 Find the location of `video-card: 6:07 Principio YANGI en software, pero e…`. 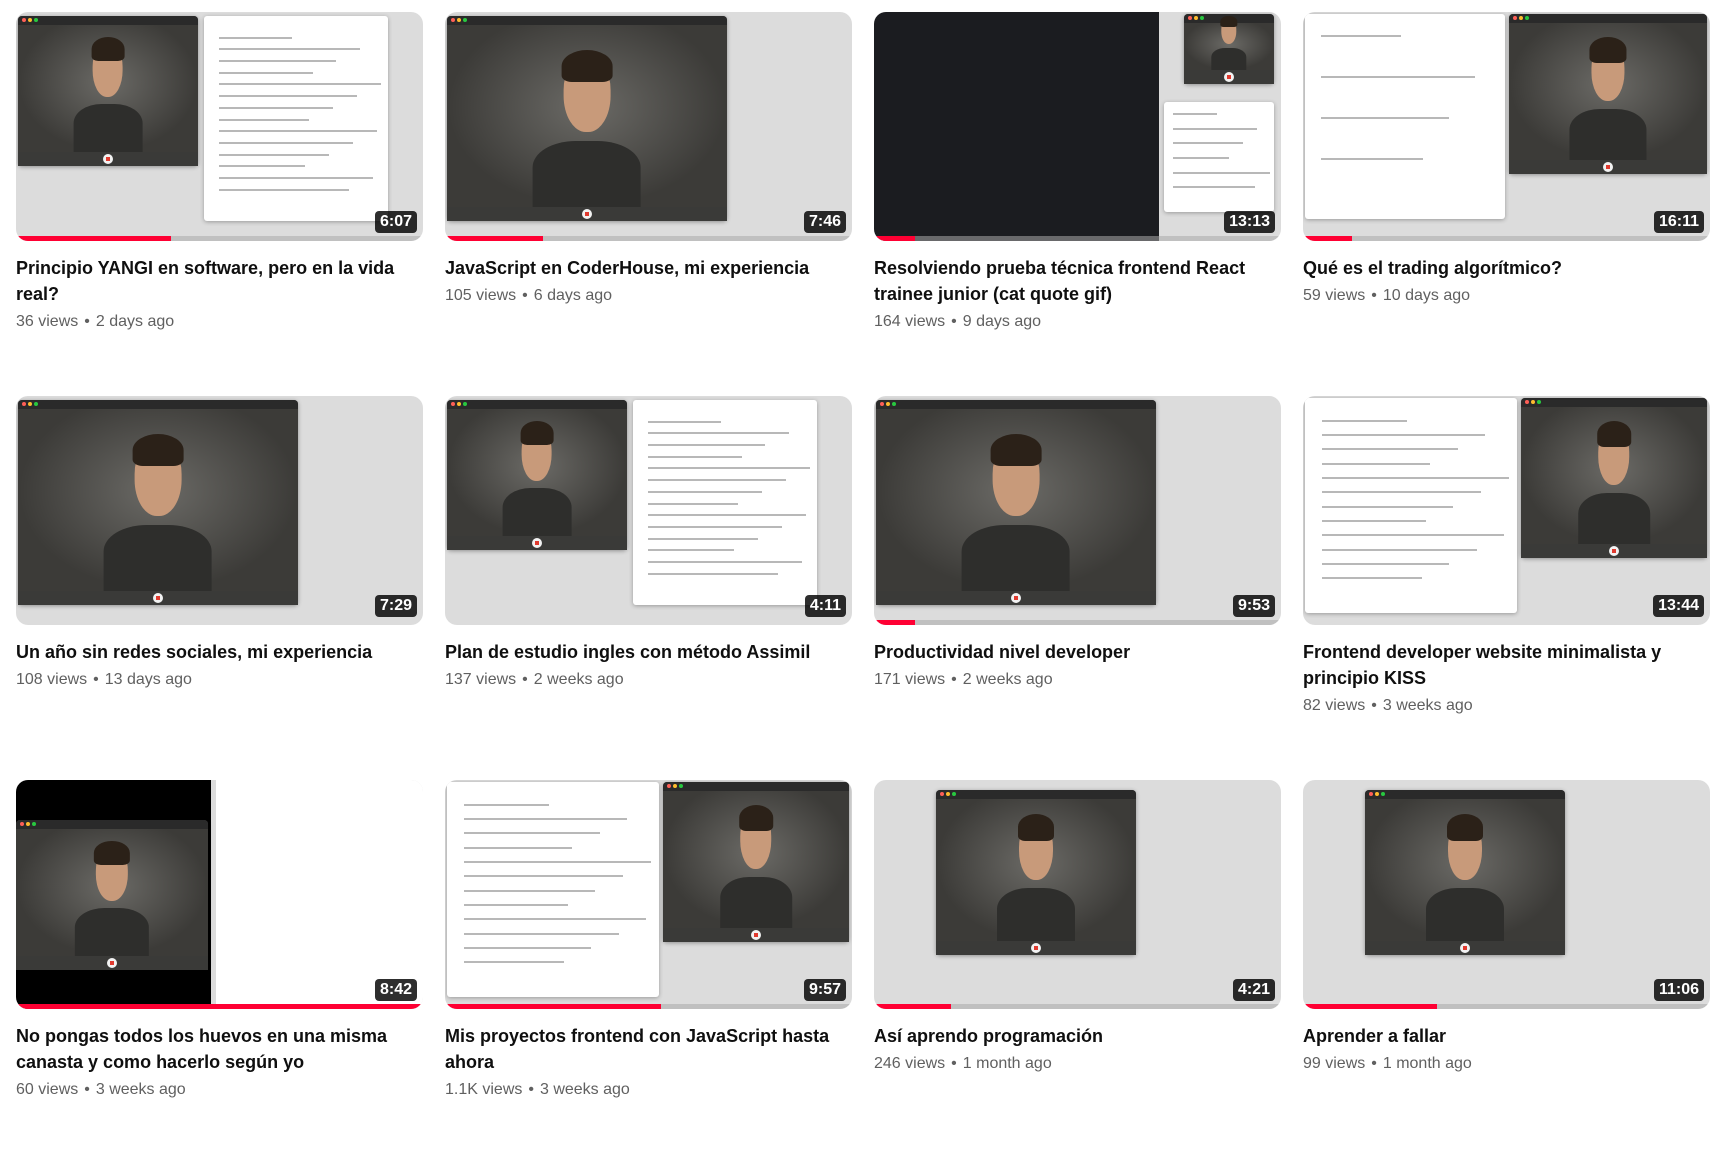

video-card: 6:07 Principio YANGI en software, pero e… is located at coordinates (219, 198).